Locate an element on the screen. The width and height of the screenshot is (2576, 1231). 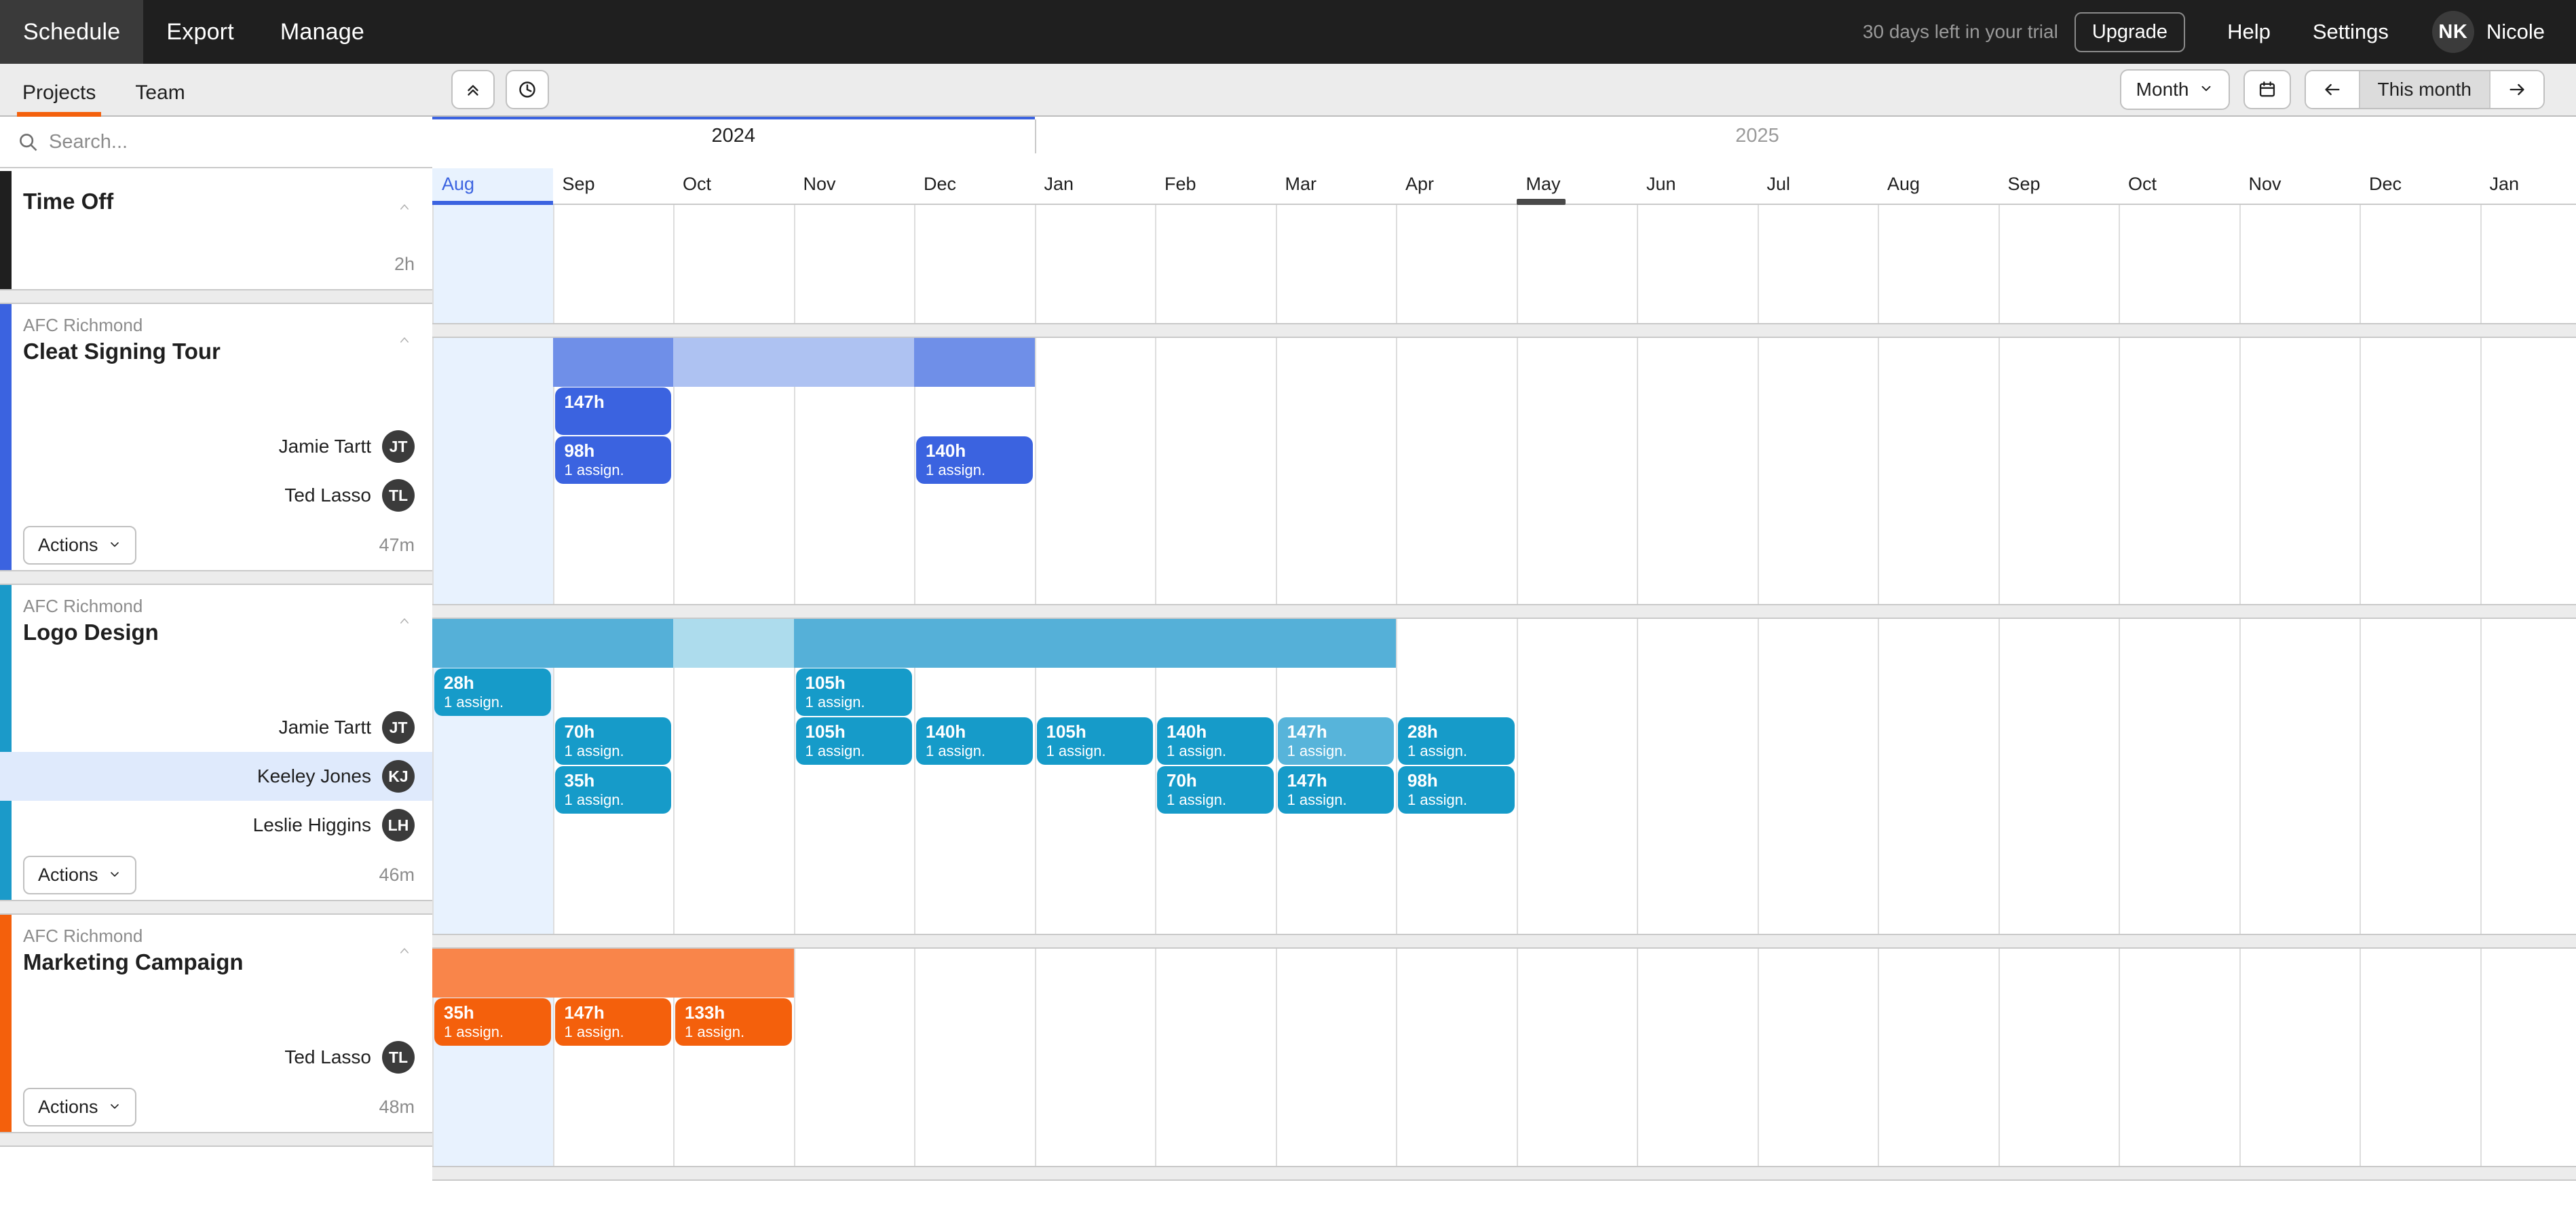
month-header-cell: Feb is located at coordinates (1215, 186).